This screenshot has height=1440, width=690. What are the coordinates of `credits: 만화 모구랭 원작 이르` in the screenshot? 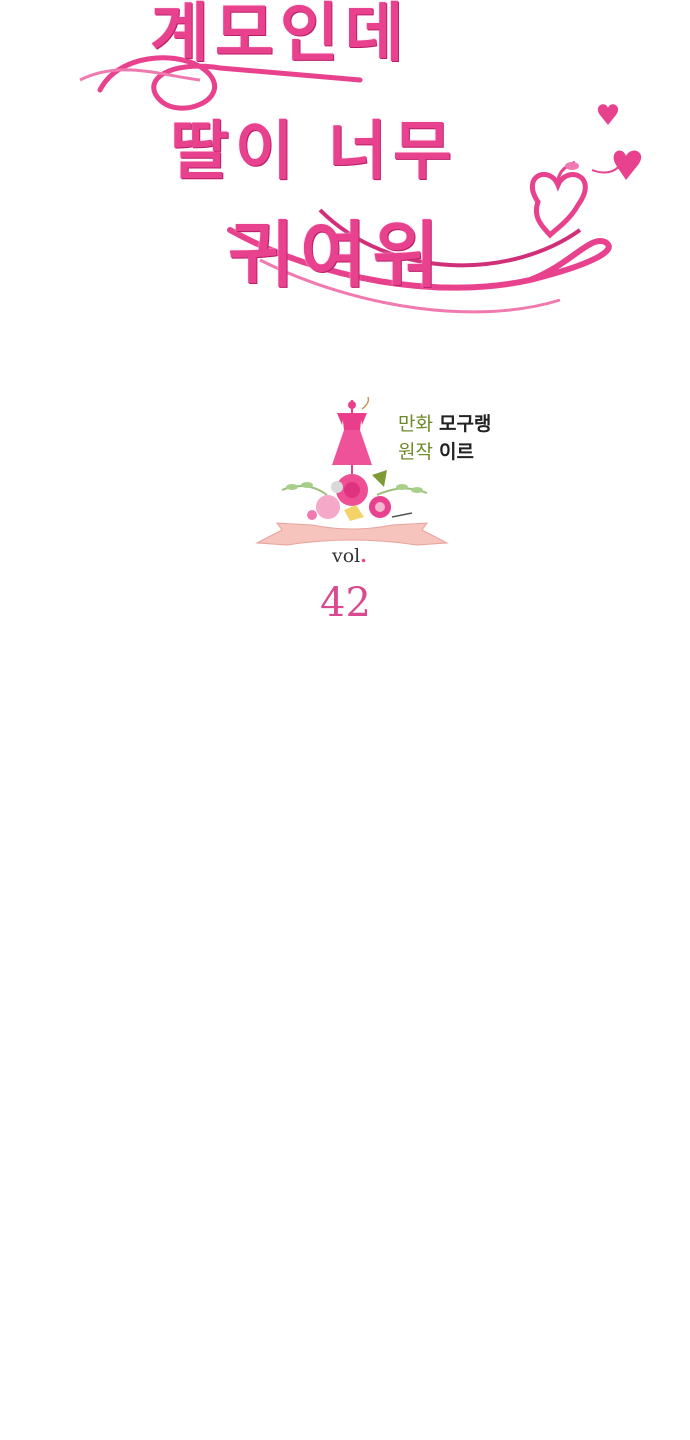 It's located at (444, 438).